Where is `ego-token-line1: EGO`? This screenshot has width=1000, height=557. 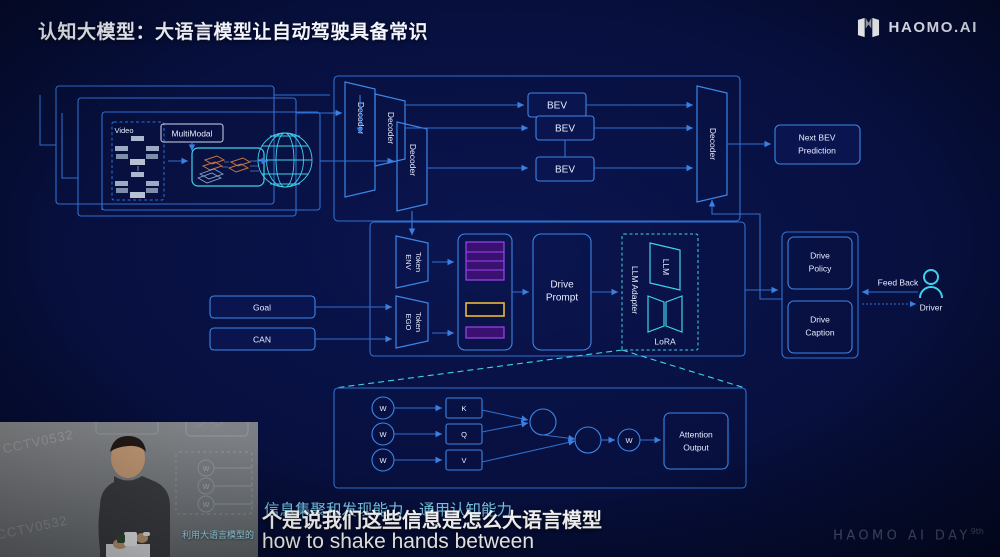
ego-token-line1: EGO is located at coordinates (408, 322).